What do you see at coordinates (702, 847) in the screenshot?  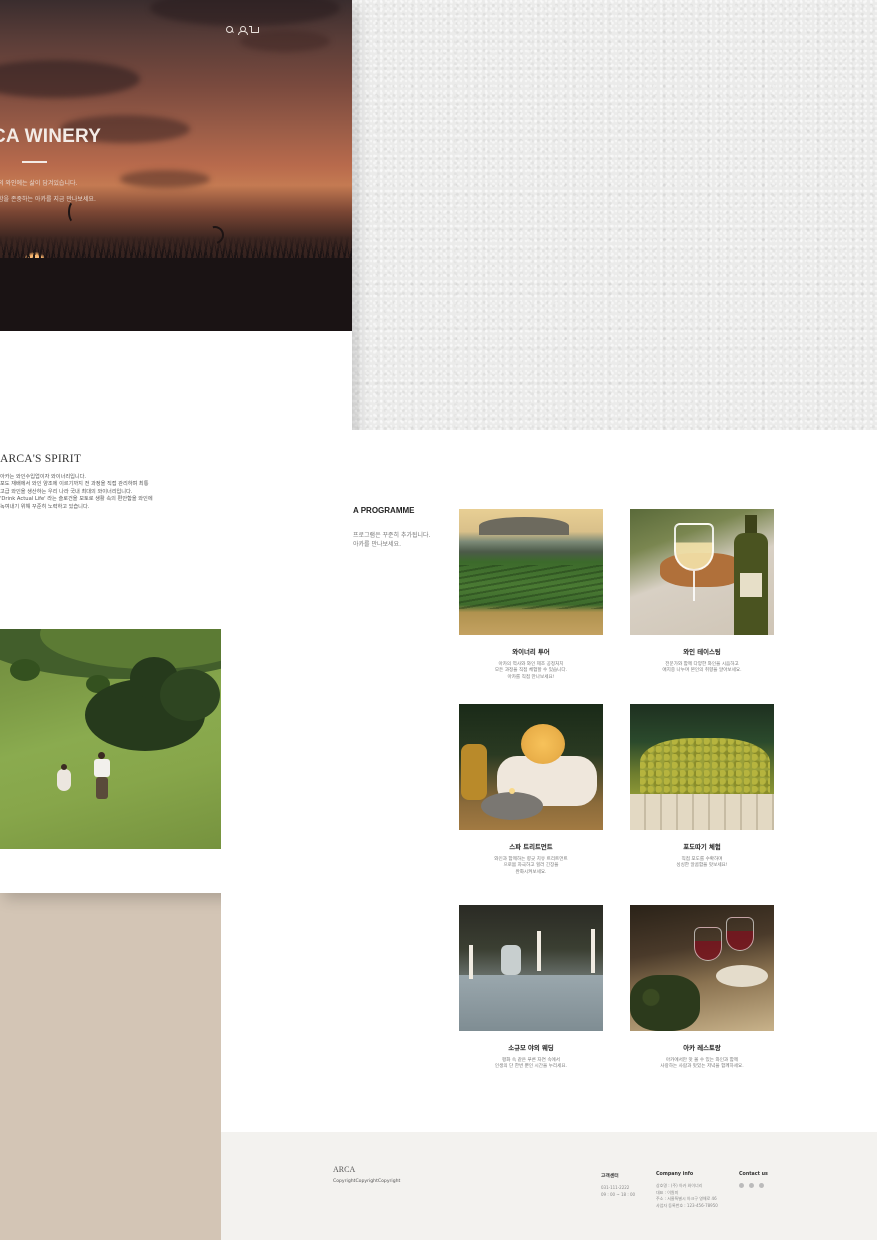 I see `card-title: 포도따기 체험` at bounding box center [702, 847].